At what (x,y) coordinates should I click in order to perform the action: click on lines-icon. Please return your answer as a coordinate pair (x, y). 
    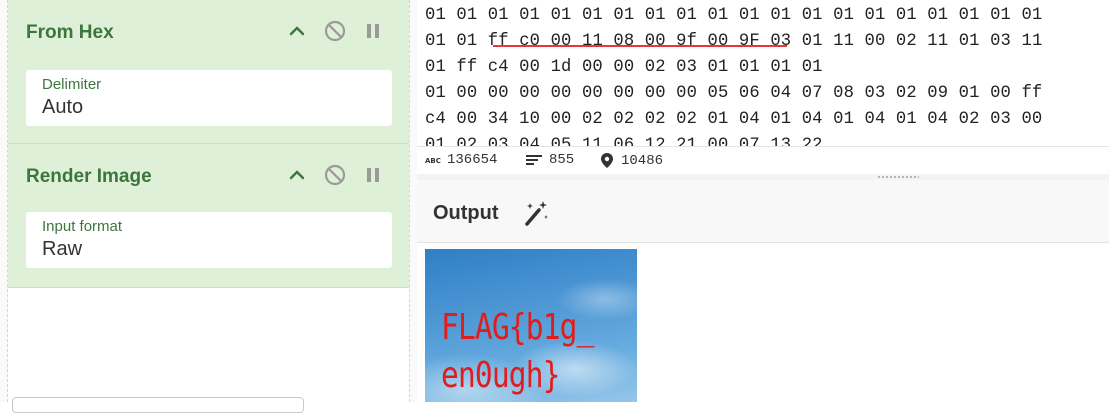
    Looking at the image, I should click on (534, 160).